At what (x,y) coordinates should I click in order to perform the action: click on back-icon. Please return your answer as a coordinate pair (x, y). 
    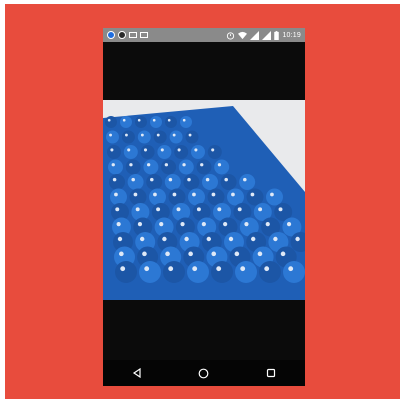
    Looking at the image, I should click on (136, 373).